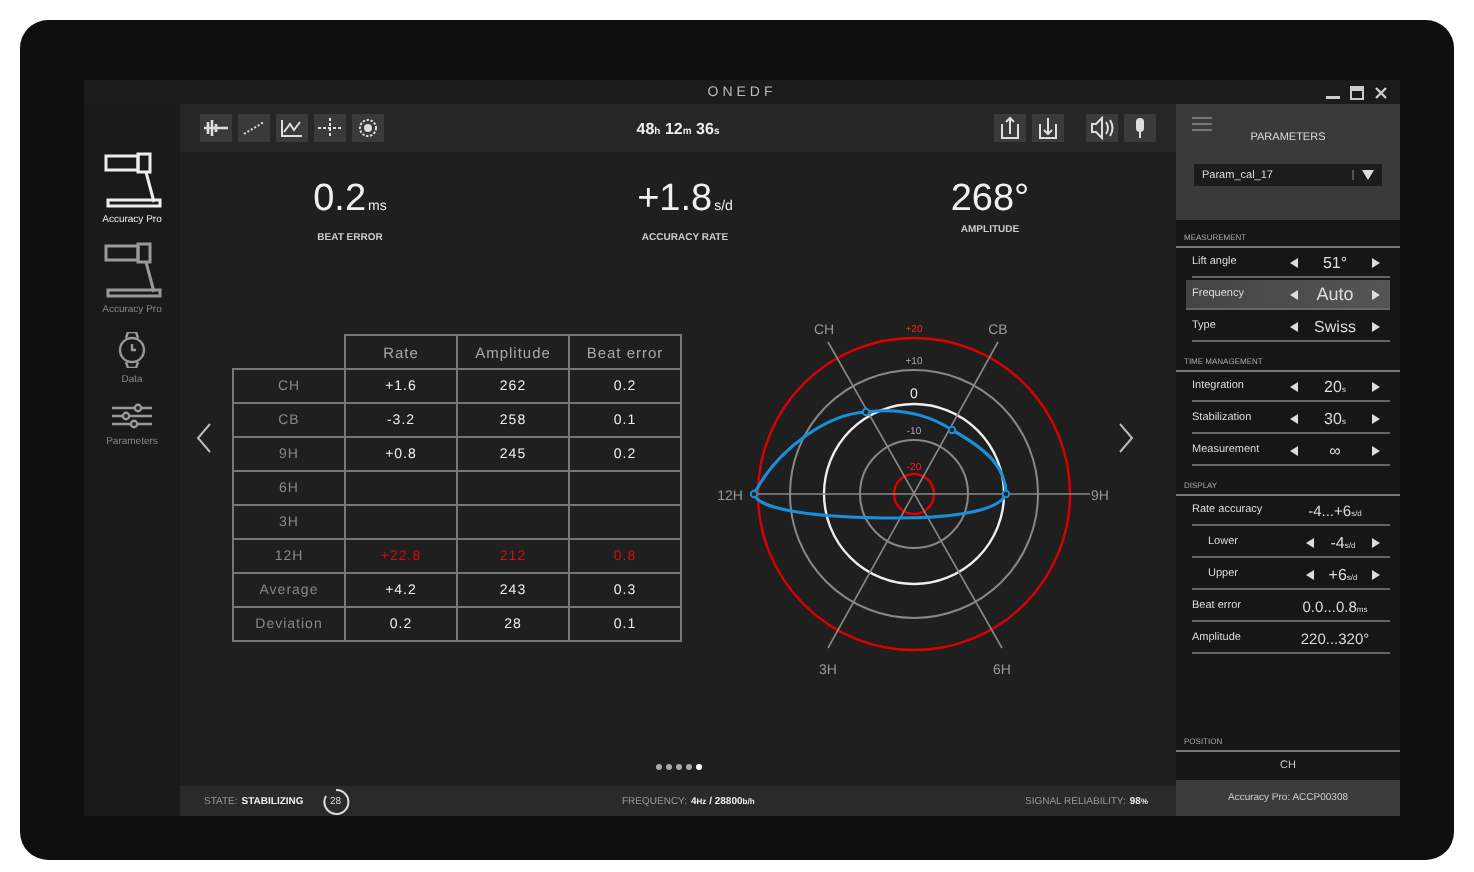  I want to click on sliders-icon, so click(132, 416).